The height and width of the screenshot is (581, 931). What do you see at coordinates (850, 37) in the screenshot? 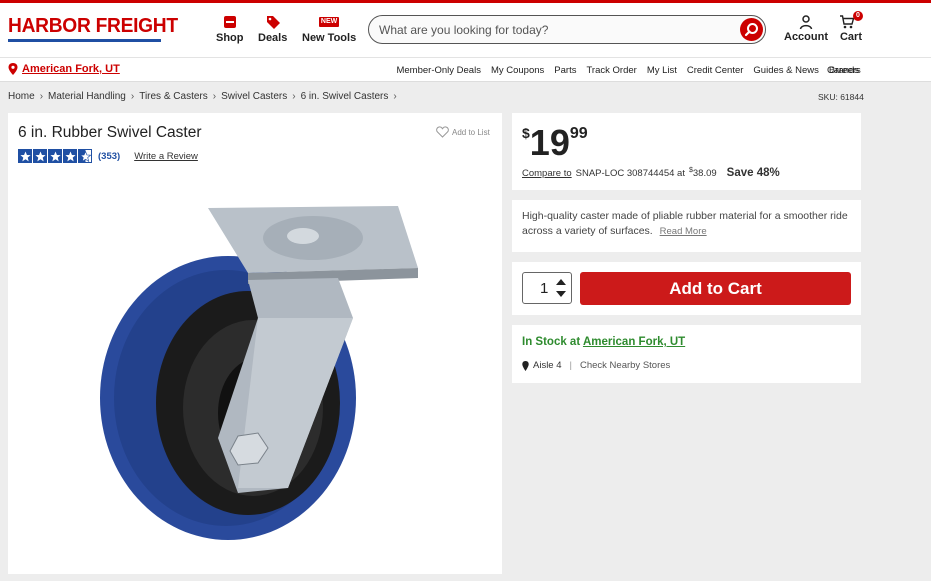
I see `cart-label: Cart` at bounding box center [850, 37].